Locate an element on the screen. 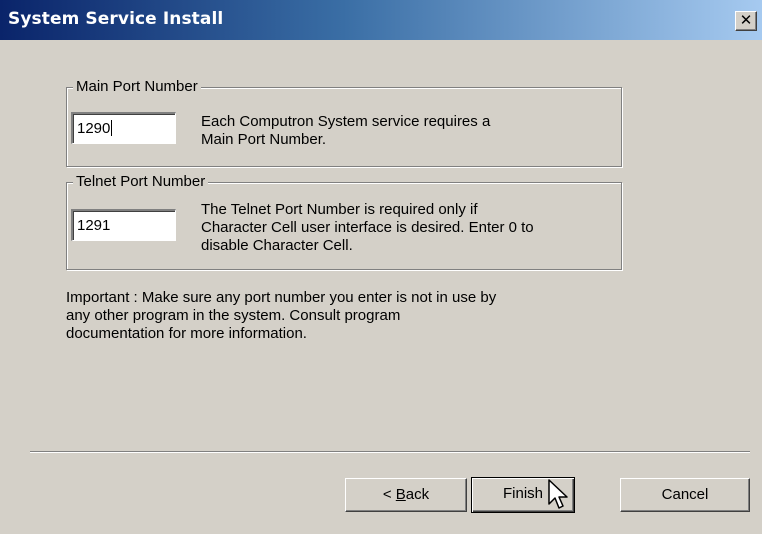  cancel-button: Cancel is located at coordinates (685, 495).